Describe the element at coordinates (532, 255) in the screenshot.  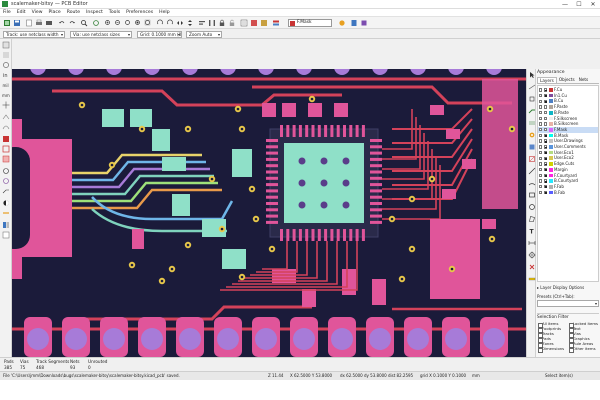
I see `drill-origin-icon` at that location.